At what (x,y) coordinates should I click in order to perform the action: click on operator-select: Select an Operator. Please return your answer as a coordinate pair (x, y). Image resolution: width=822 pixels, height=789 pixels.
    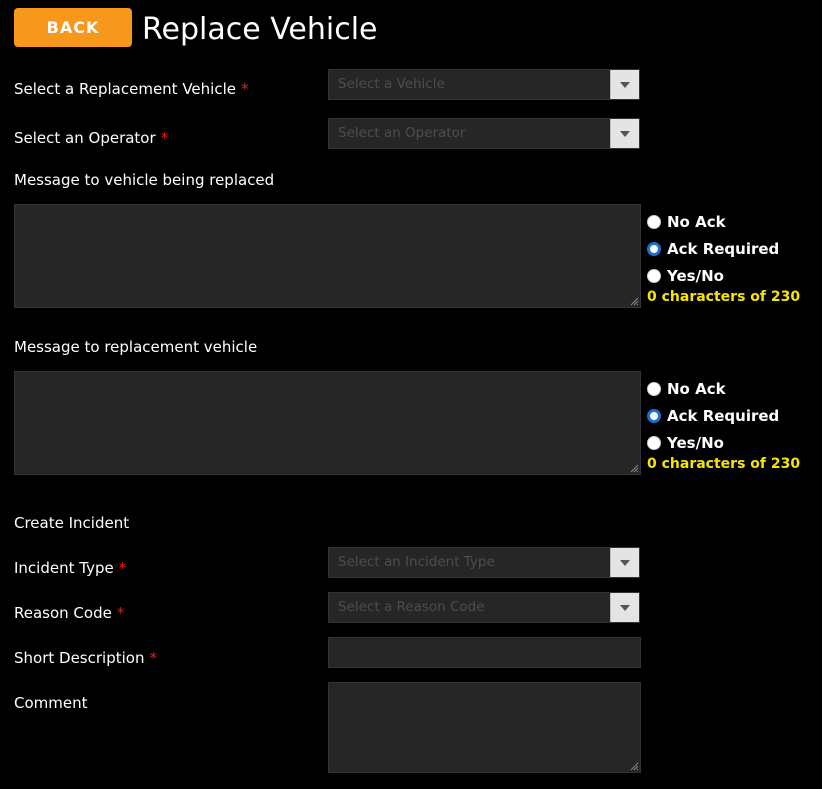
    Looking at the image, I should click on (484, 133).